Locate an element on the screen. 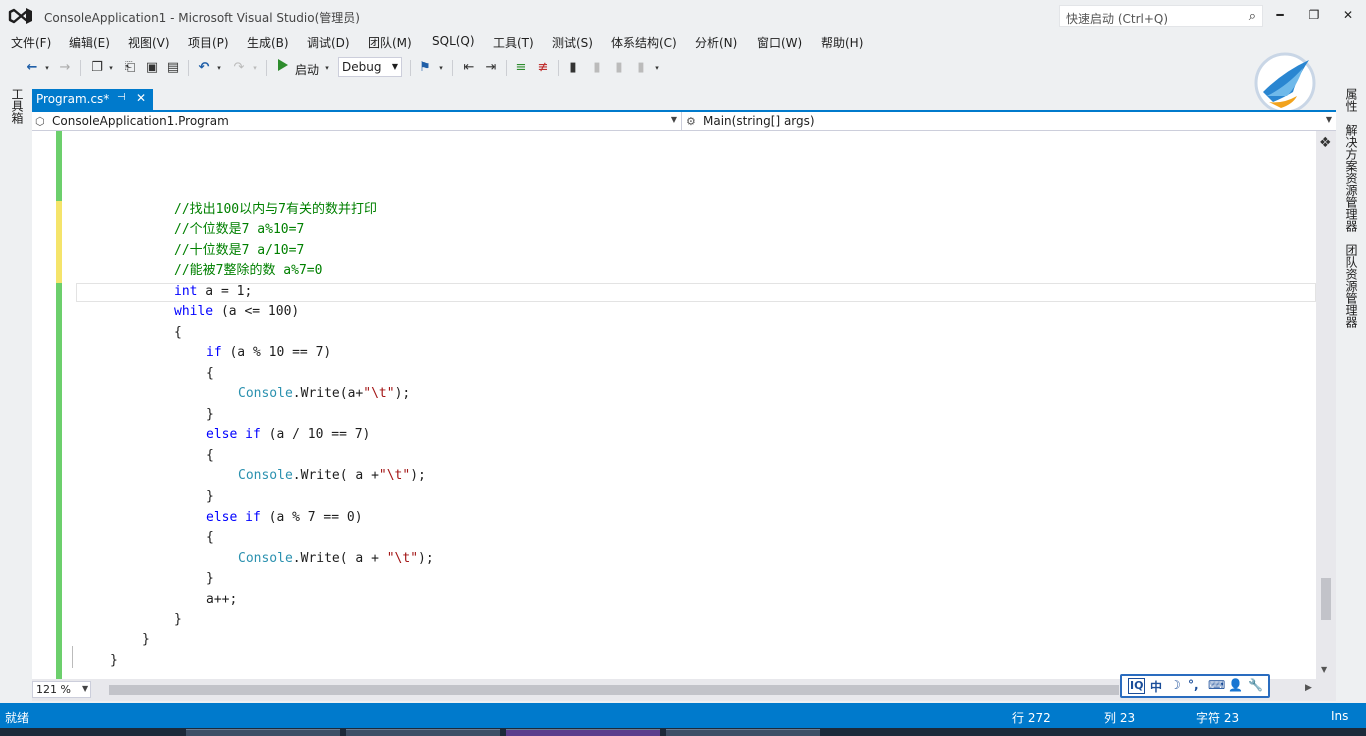 Image resolution: width=1366 pixels, height=736 pixels. menu-debug: 调试(D) is located at coordinates (328, 42).